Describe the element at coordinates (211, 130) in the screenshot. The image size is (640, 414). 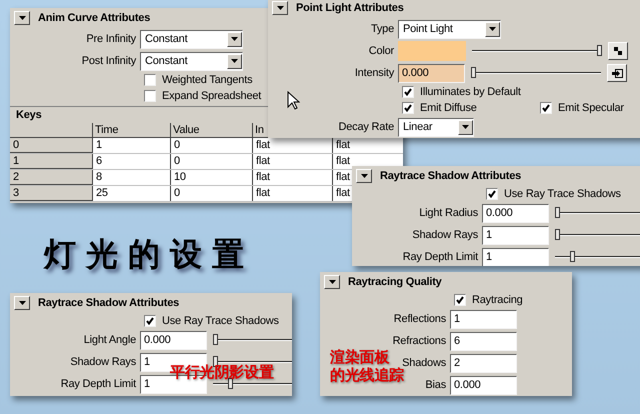
I see `column-header: Value` at that location.